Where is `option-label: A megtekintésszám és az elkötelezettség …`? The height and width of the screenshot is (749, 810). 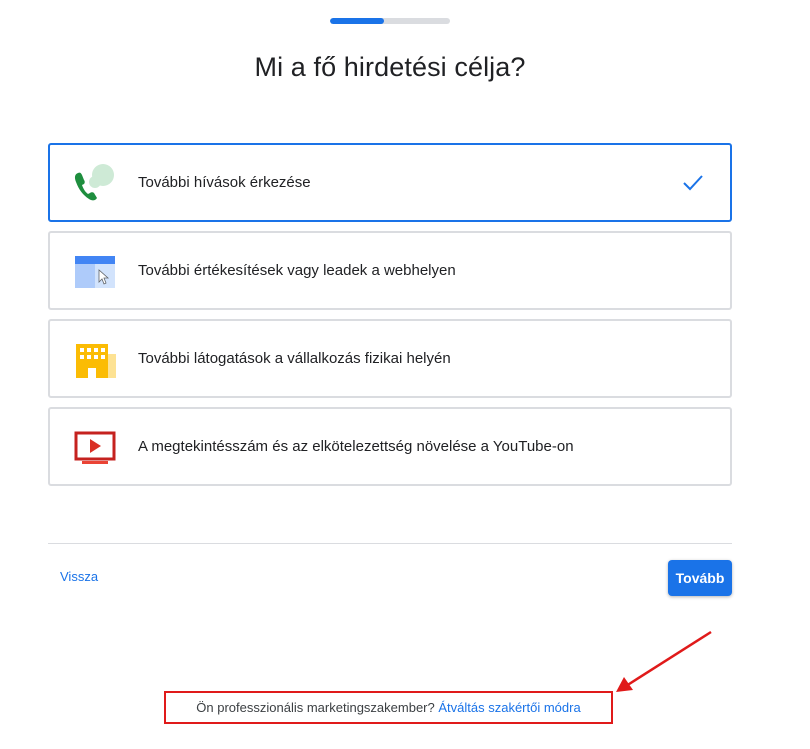
option-label: A megtekintésszám és az elkötelezettség … is located at coordinates (356, 446).